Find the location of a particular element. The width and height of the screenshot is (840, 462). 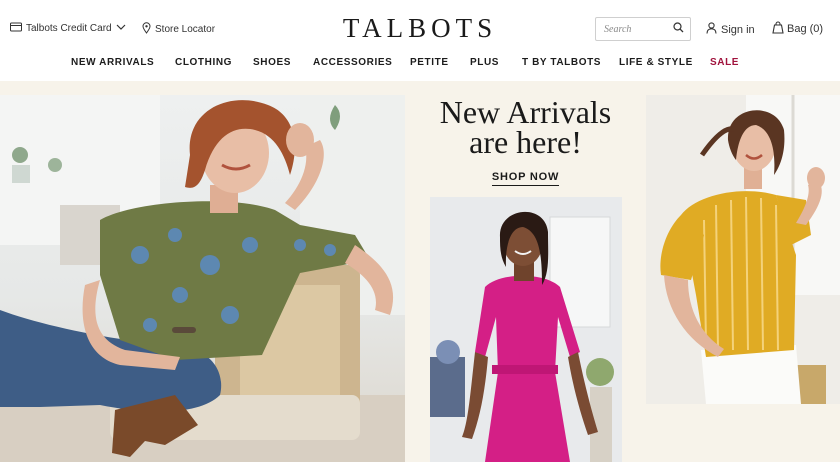

nav-shoes: SHOES is located at coordinates (272, 62).